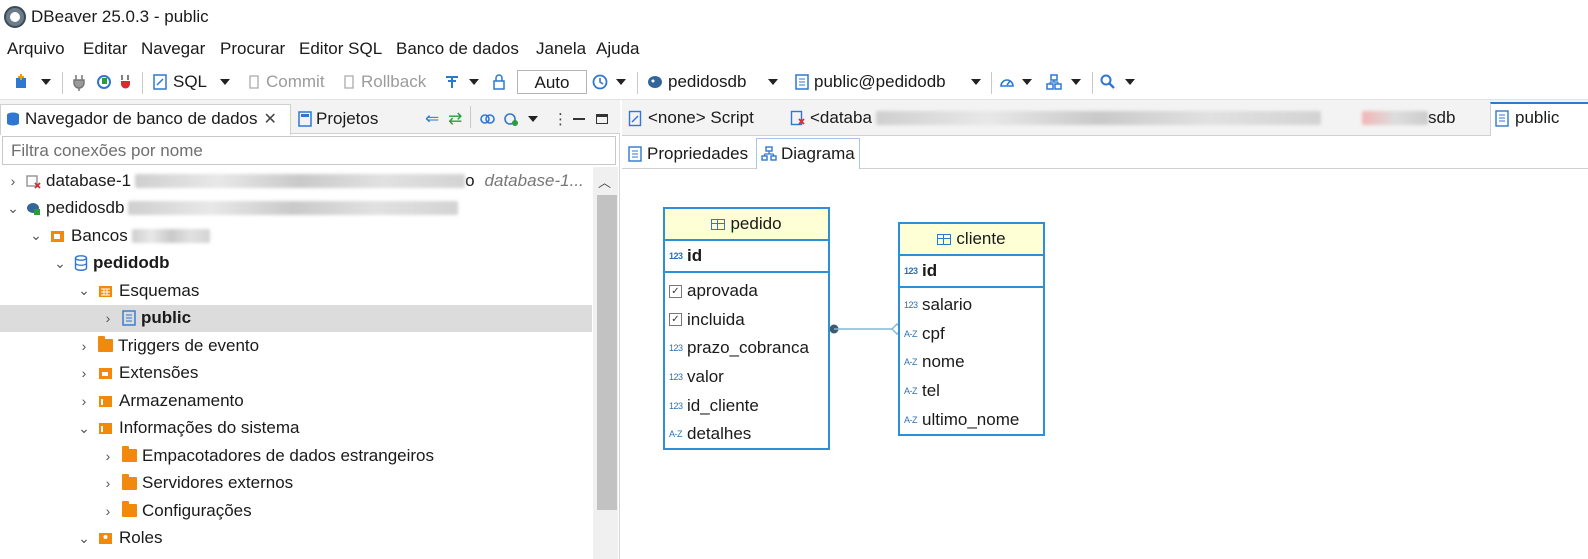  Describe the element at coordinates (971, 362) in the screenshot. I see `entity-column: A-Z nome` at that location.